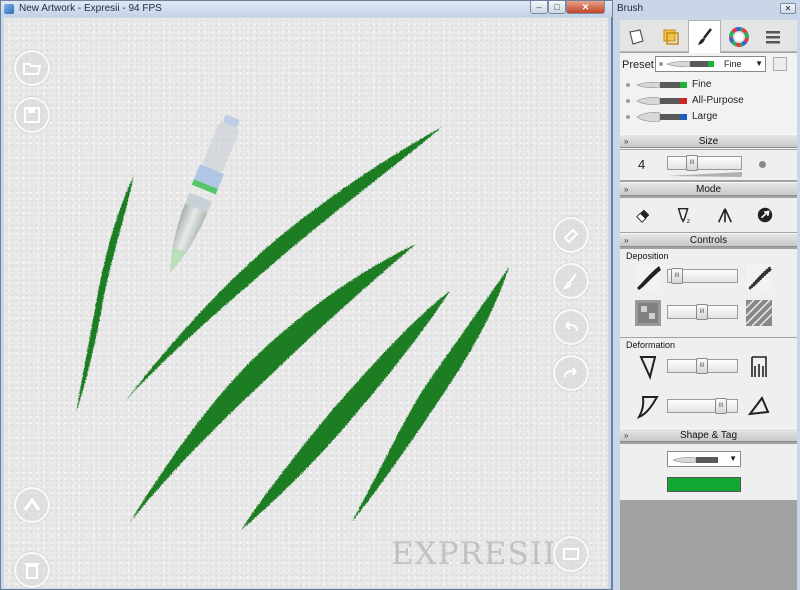 This screenshot has width=800, height=590. I want to click on size-section-header: » Size, so click(708, 141).